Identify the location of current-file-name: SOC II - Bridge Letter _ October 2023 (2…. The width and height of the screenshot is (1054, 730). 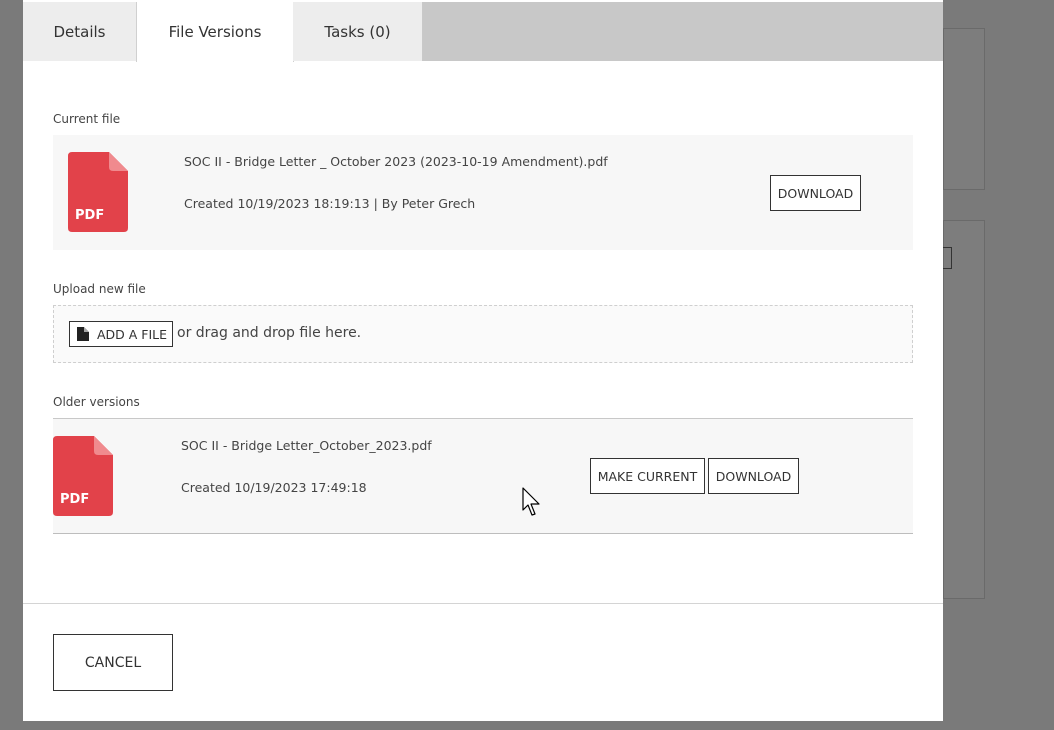
(396, 161).